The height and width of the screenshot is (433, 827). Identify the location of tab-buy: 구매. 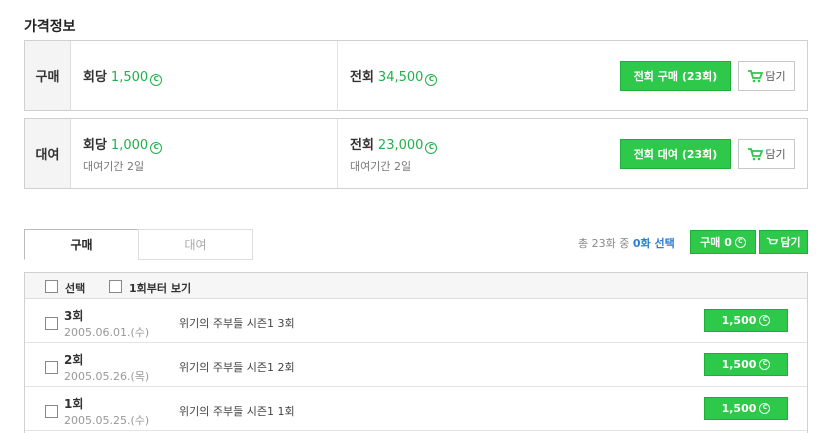
(81, 244).